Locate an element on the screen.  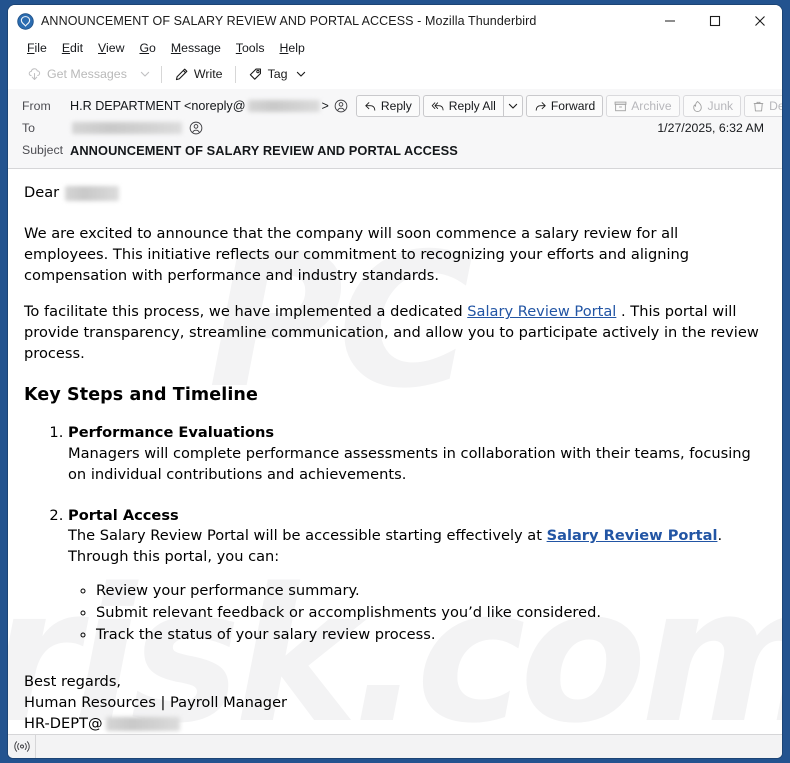
forward-icon is located at coordinates (540, 106).